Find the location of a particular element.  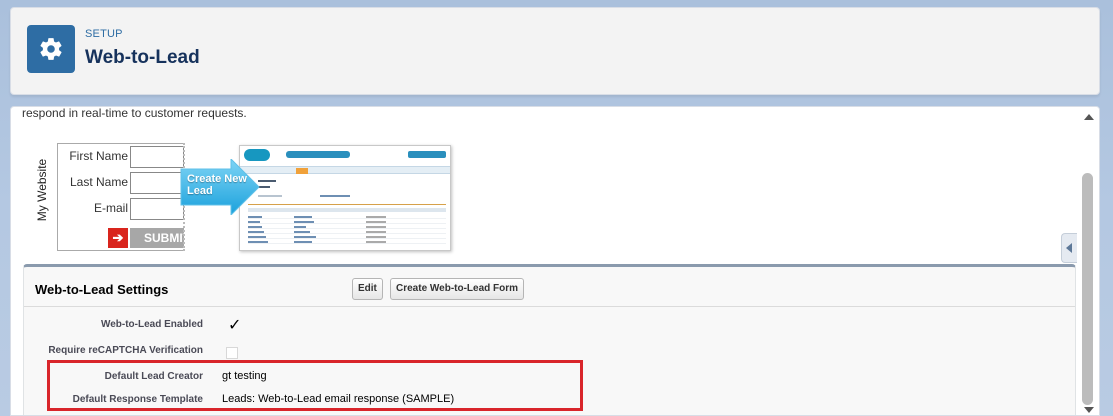

chevron-left-icon is located at coordinates (1069, 248).